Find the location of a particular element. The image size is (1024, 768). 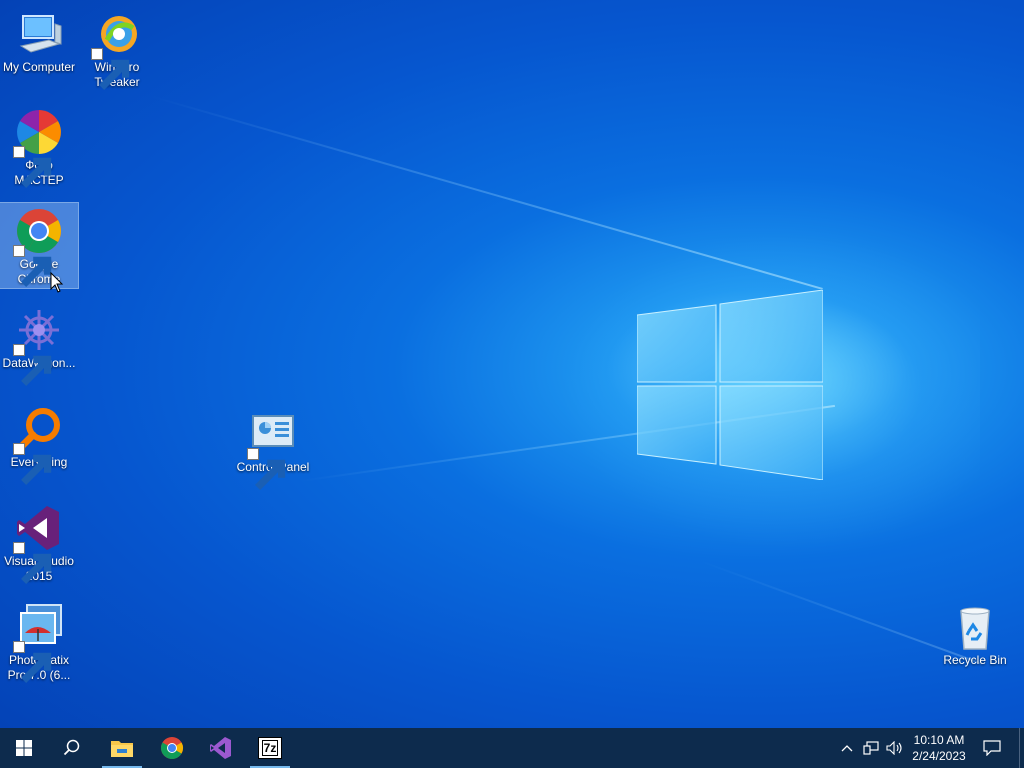

search-icon is located at coordinates (71, 747).